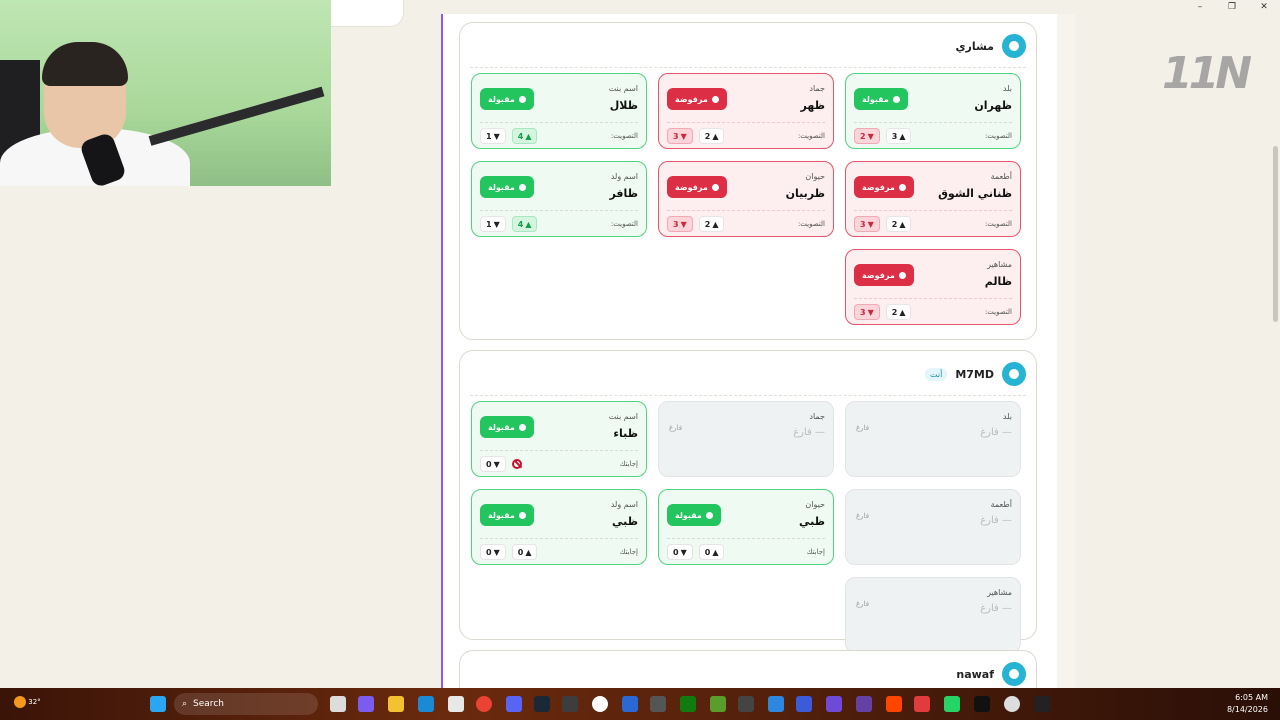  I want to click on copilot-icon, so click(366, 704).